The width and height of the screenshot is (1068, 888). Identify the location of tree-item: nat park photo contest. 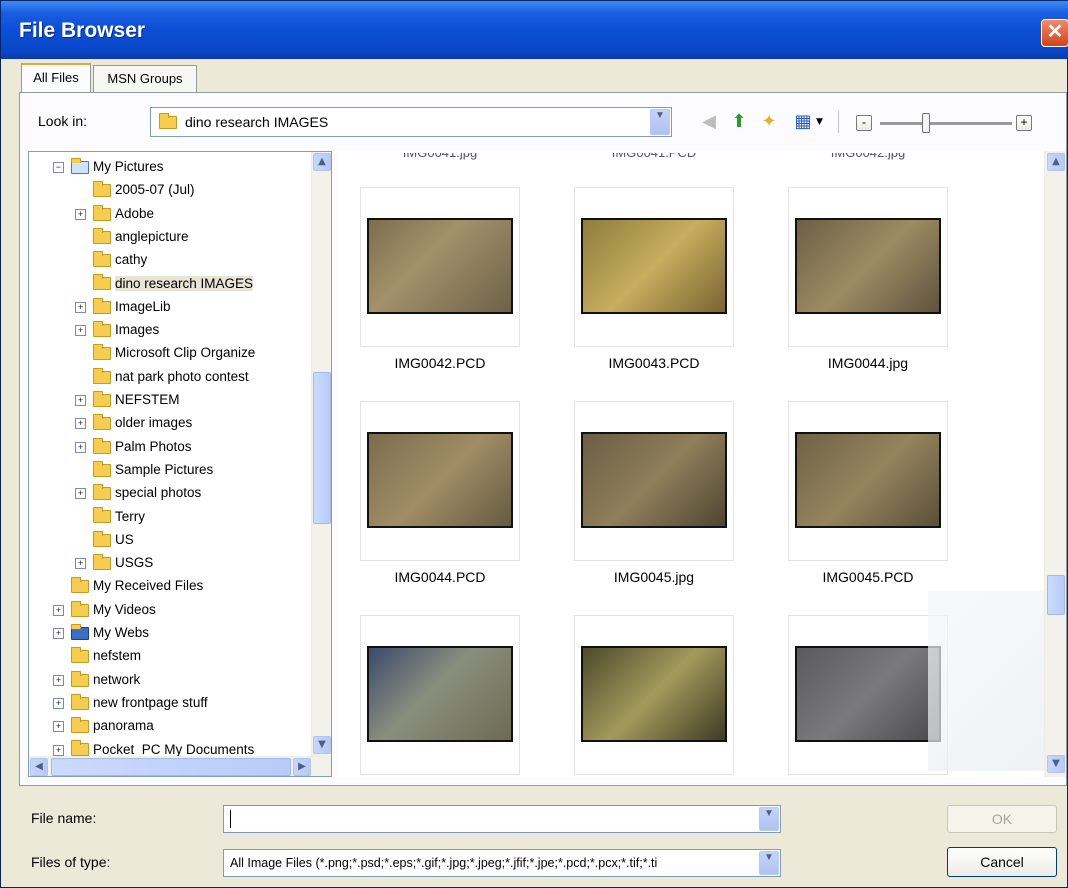
(161, 377).